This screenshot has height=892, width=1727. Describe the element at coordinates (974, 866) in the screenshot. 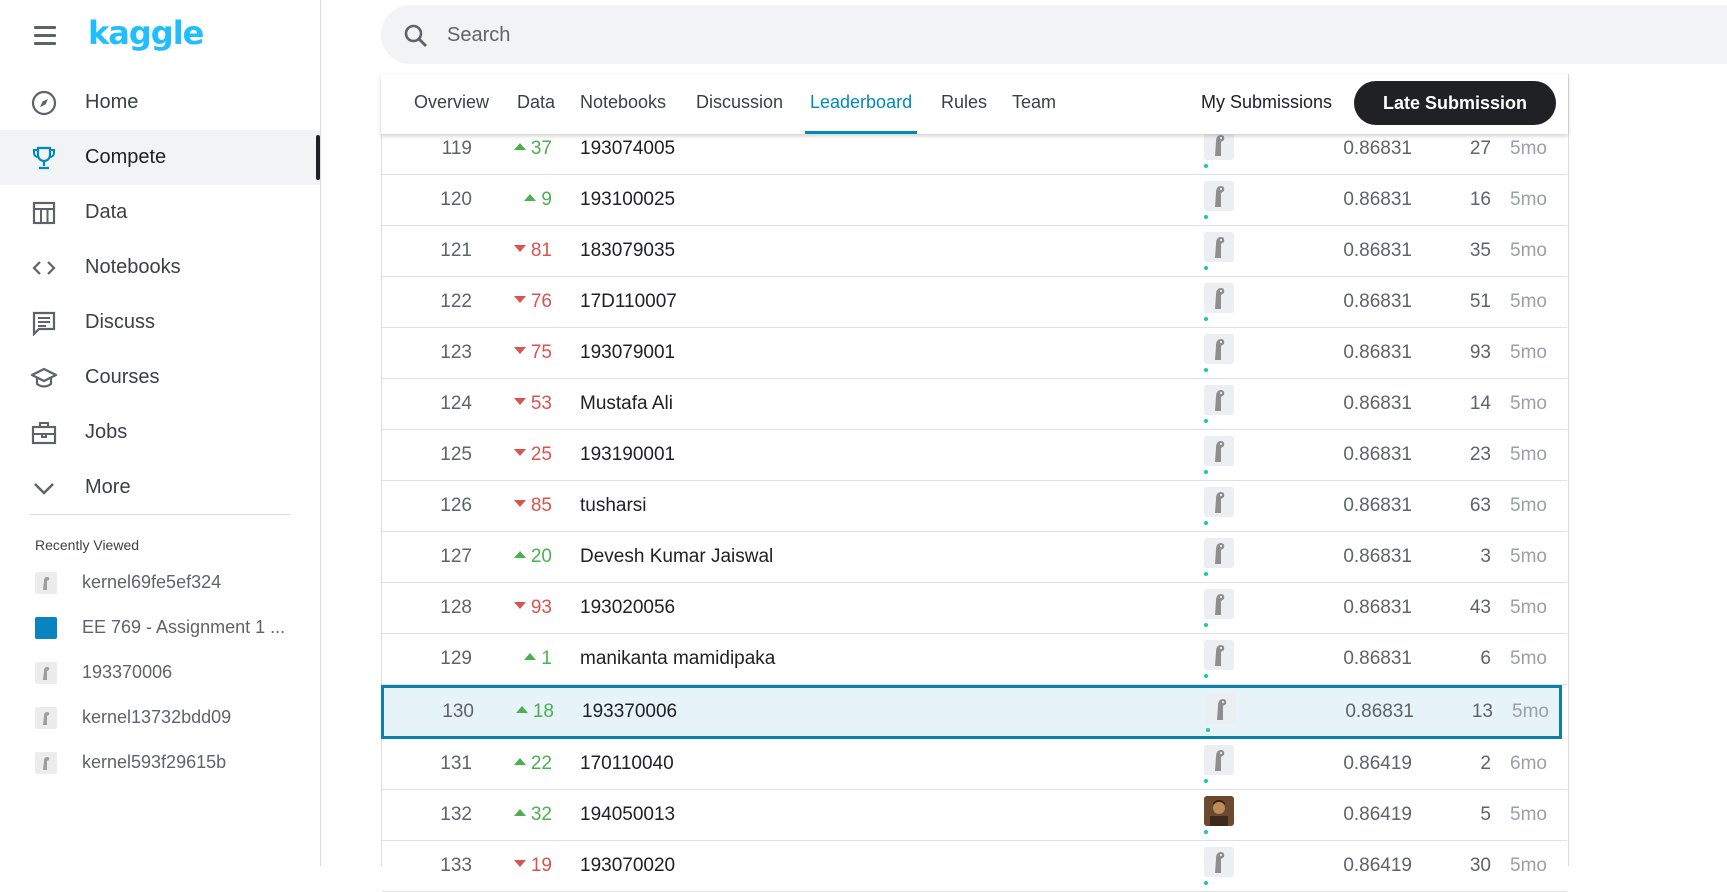

I see `leaderboard-row: 133 19 193070020 0.86419 30 5mo` at that location.